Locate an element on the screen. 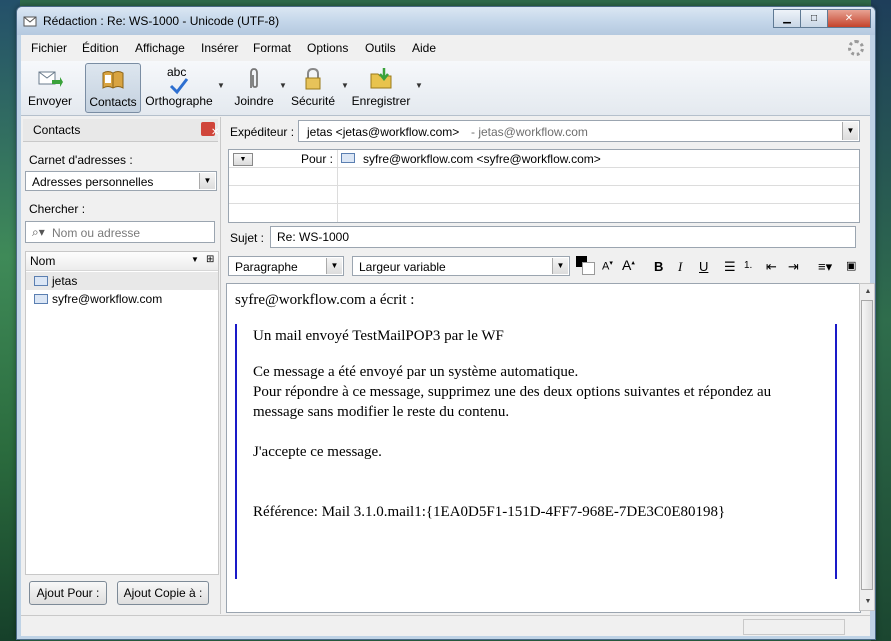  subject-input: Re: WS-1000 is located at coordinates (563, 237).